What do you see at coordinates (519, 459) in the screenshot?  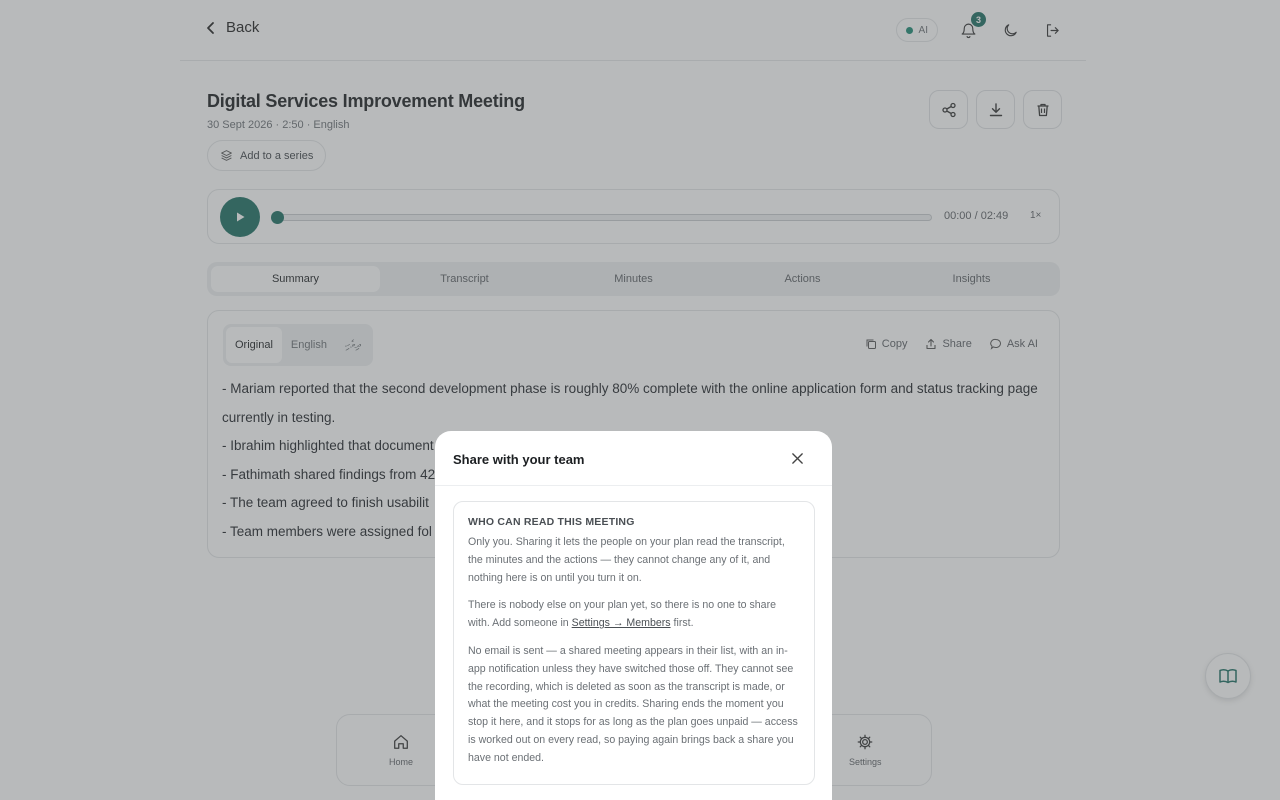 I see `modal-title: Share with your team` at bounding box center [519, 459].